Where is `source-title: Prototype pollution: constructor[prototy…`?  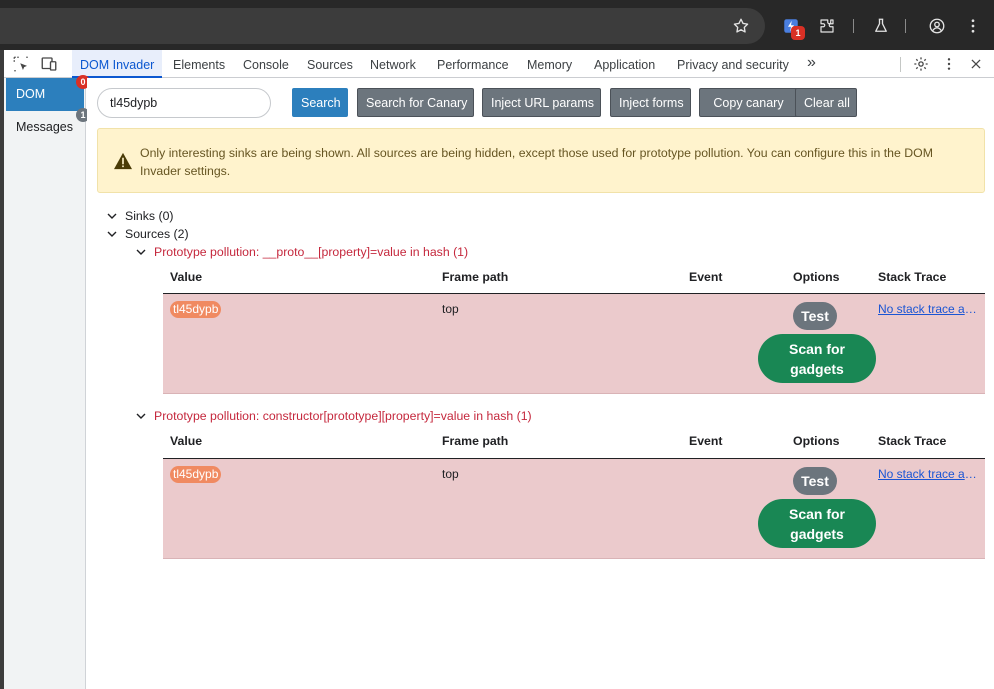 source-title: Prototype pollution: constructor[prototy… is located at coordinates (343, 416).